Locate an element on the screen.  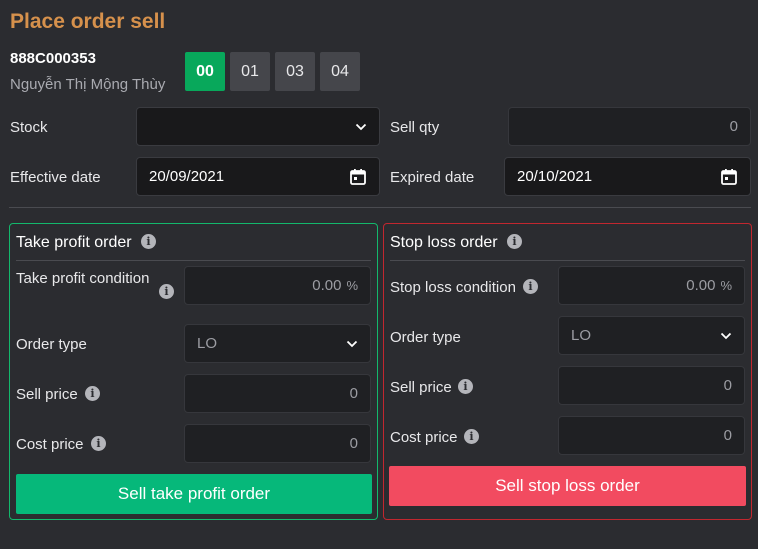
expired-date-label: Expired date is located at coordinates (432, 177).